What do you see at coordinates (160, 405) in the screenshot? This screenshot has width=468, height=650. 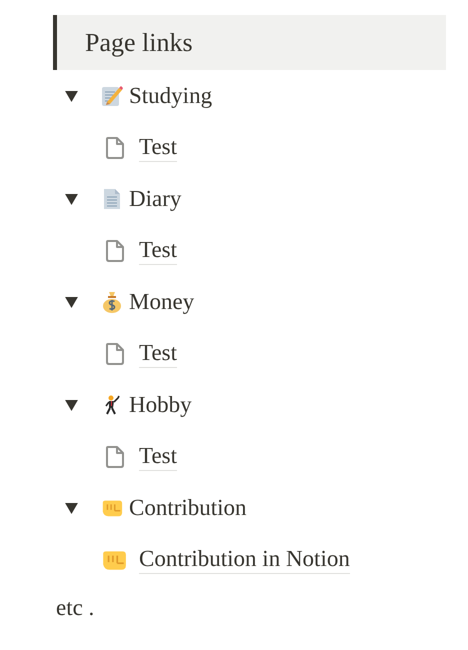 I see `toggle-title: Hobby` at bounding box center [160, 405].